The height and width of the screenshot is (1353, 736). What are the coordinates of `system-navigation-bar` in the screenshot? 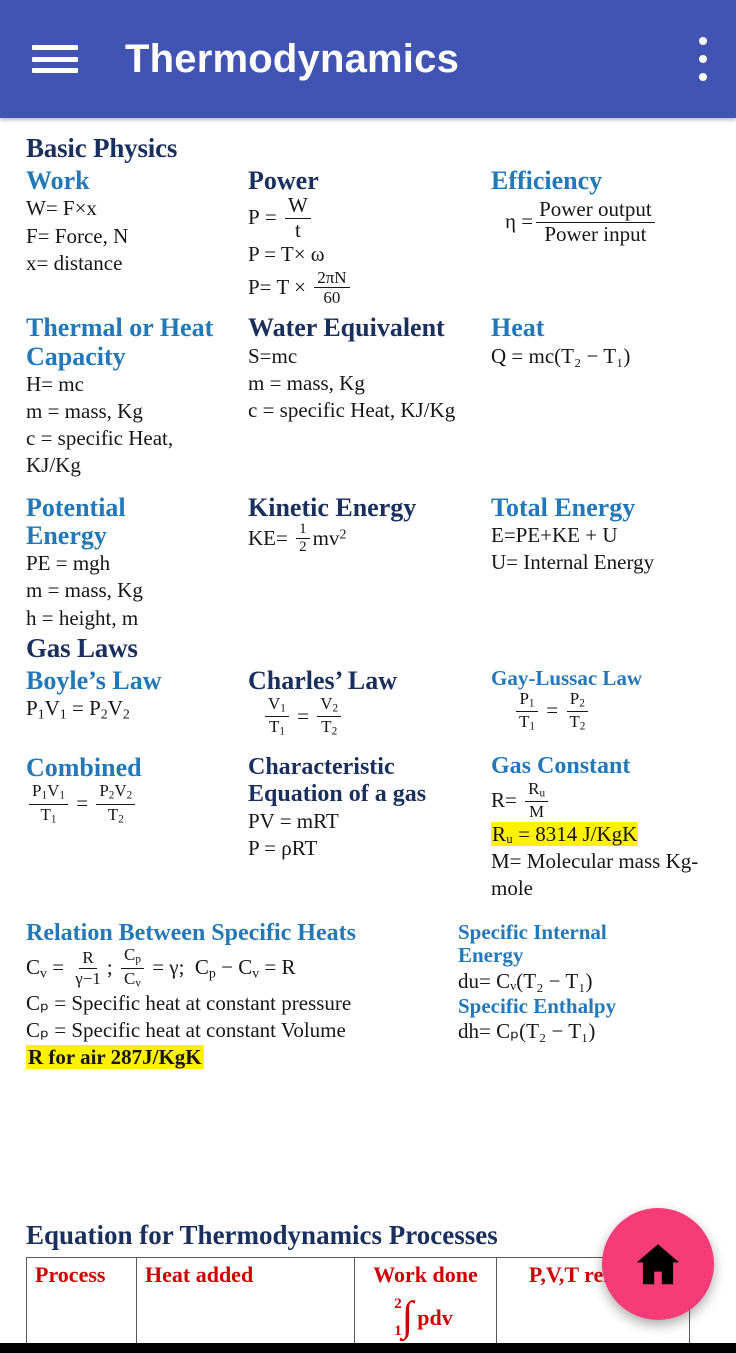 It's located at (368, 1348).